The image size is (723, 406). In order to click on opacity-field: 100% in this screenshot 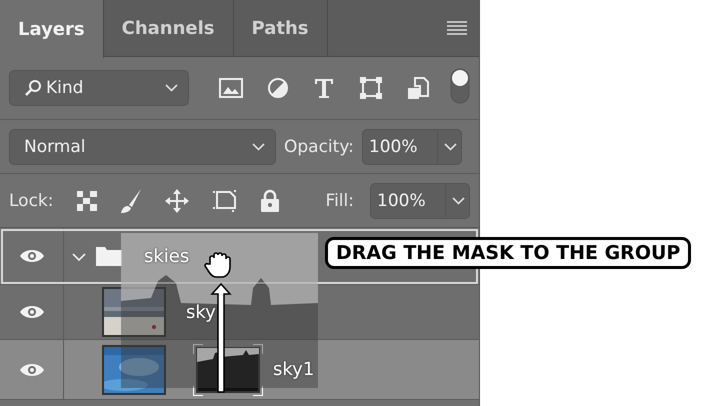, I will do `click(412, 146)`.